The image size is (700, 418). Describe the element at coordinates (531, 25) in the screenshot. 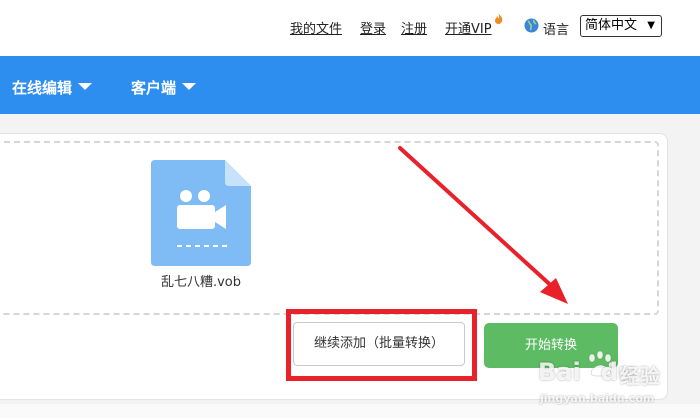

I see `globe-icon` at that location.